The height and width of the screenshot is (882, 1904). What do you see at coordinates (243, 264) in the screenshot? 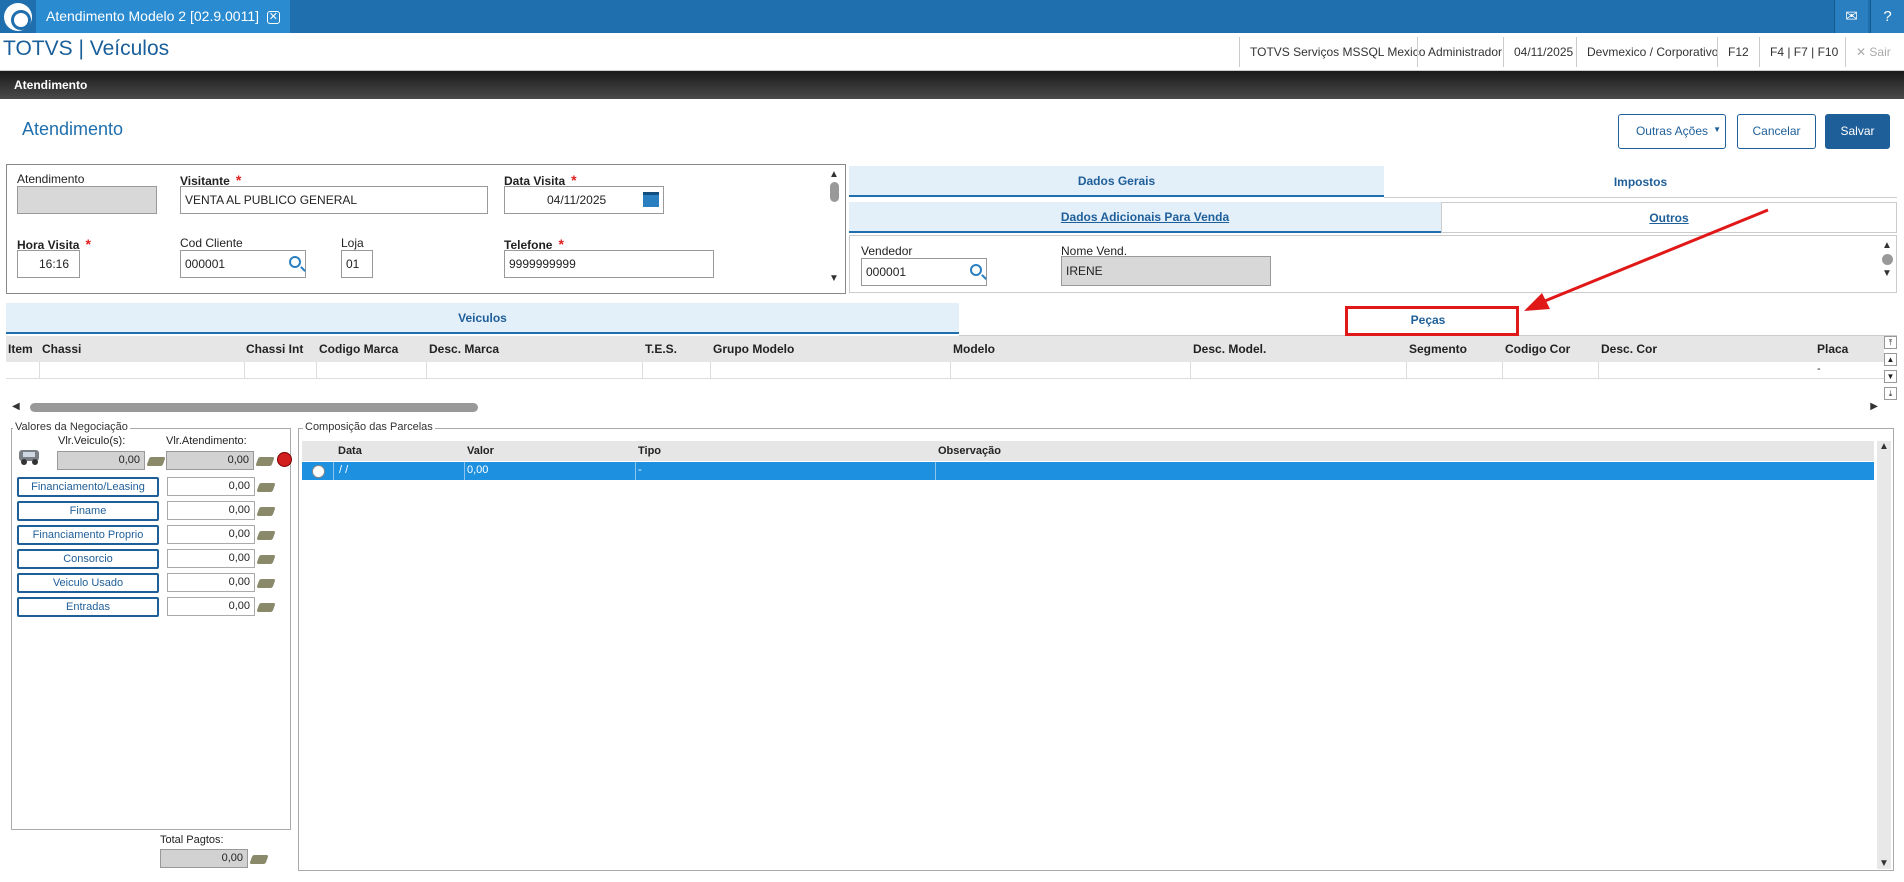
I see `cod-cliente-field: 000001` at bounding box center [243, 264].